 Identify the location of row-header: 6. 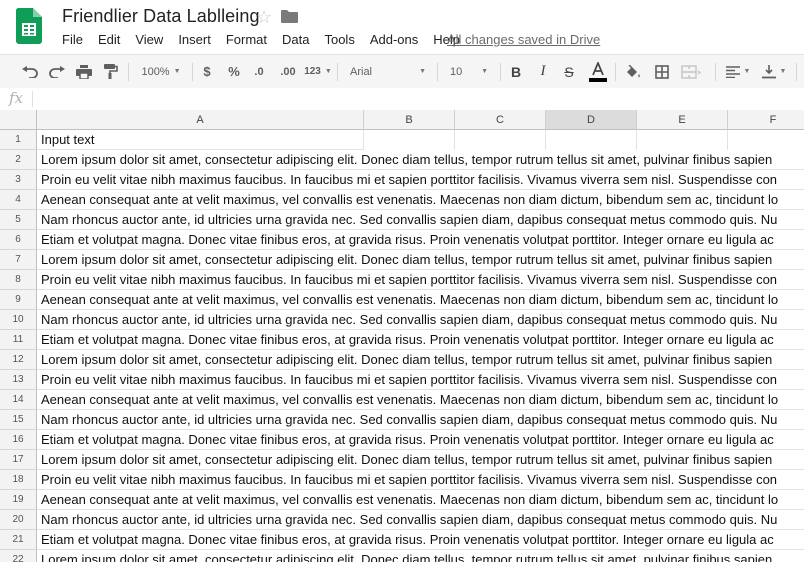
(18, 240).